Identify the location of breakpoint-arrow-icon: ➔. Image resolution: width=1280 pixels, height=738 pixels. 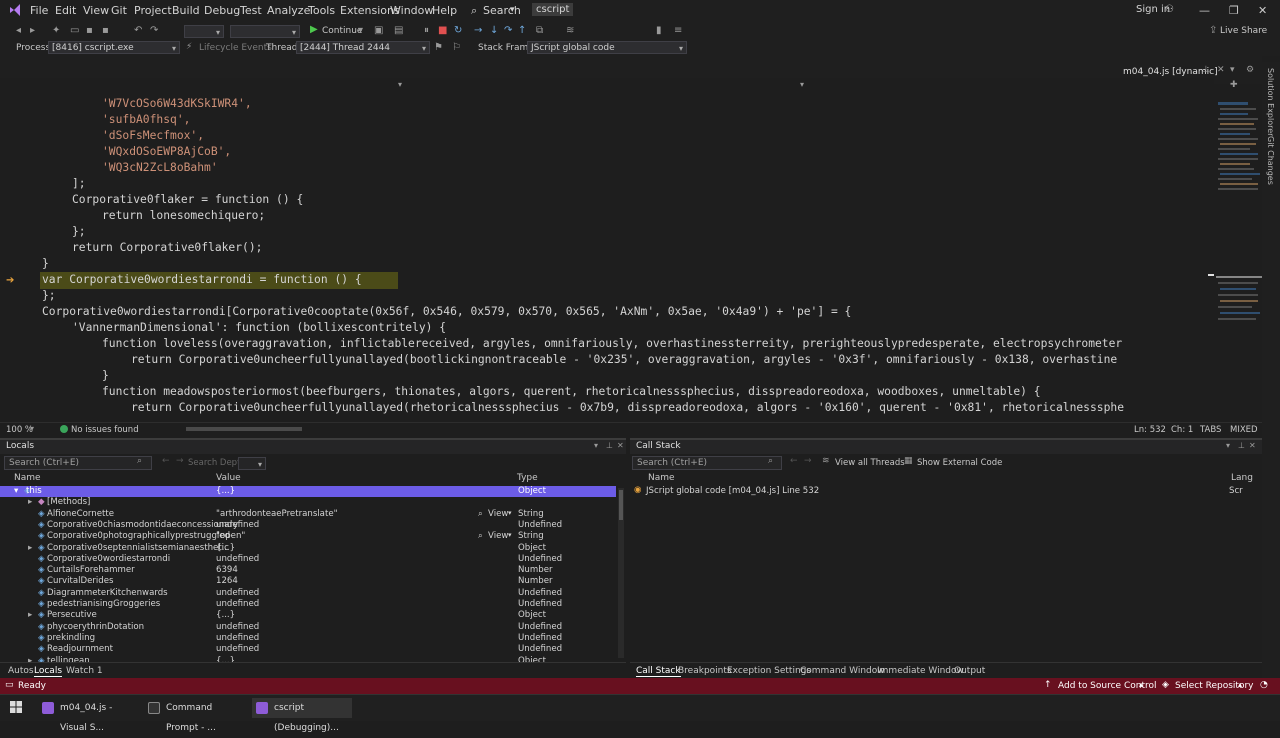
(10, 280).